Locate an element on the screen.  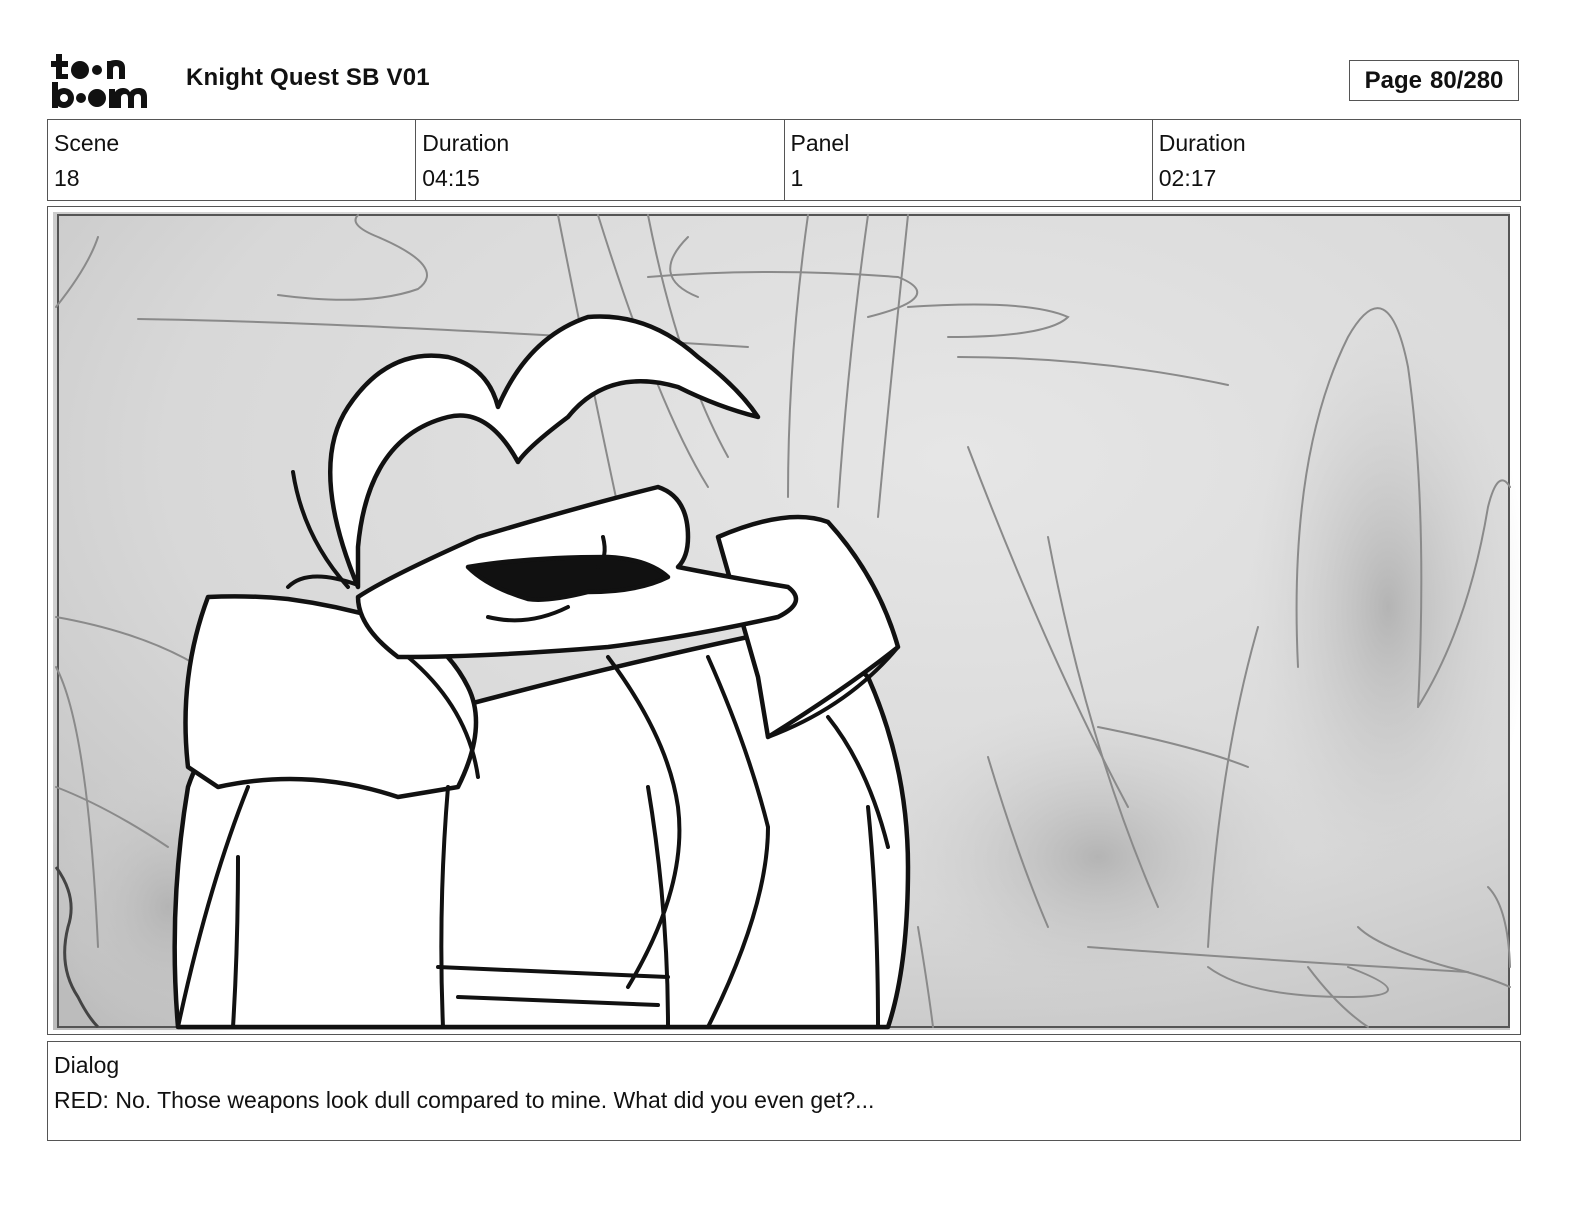
panel-cell: Panel 1 is located at coordinates (969, 160).